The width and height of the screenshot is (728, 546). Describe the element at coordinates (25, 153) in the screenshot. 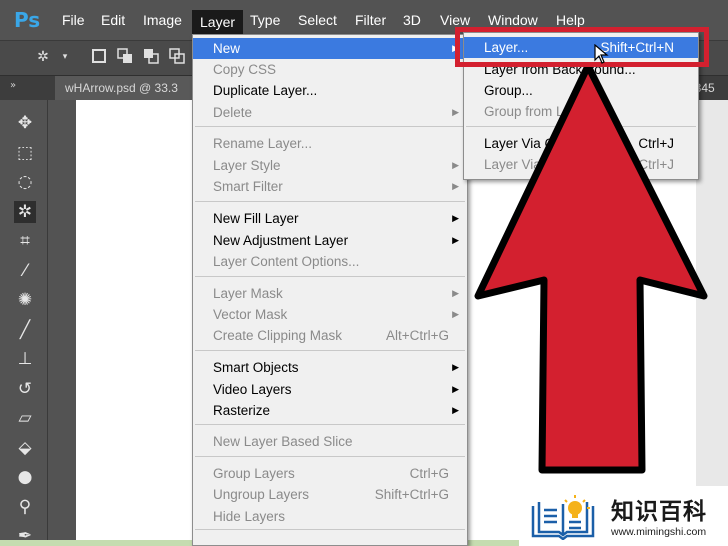

I see `marquee-tool-icon: ⬚` at that location.